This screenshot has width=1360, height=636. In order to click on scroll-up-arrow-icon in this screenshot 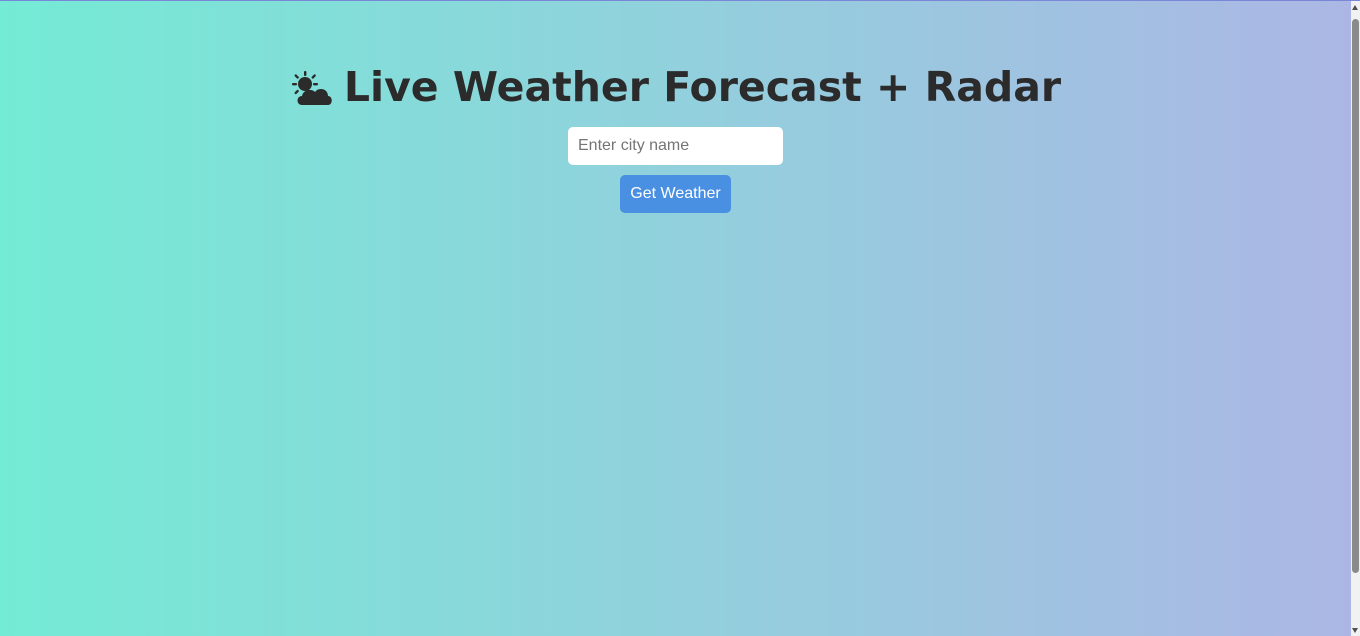, I will do `click(1355, 7)`.